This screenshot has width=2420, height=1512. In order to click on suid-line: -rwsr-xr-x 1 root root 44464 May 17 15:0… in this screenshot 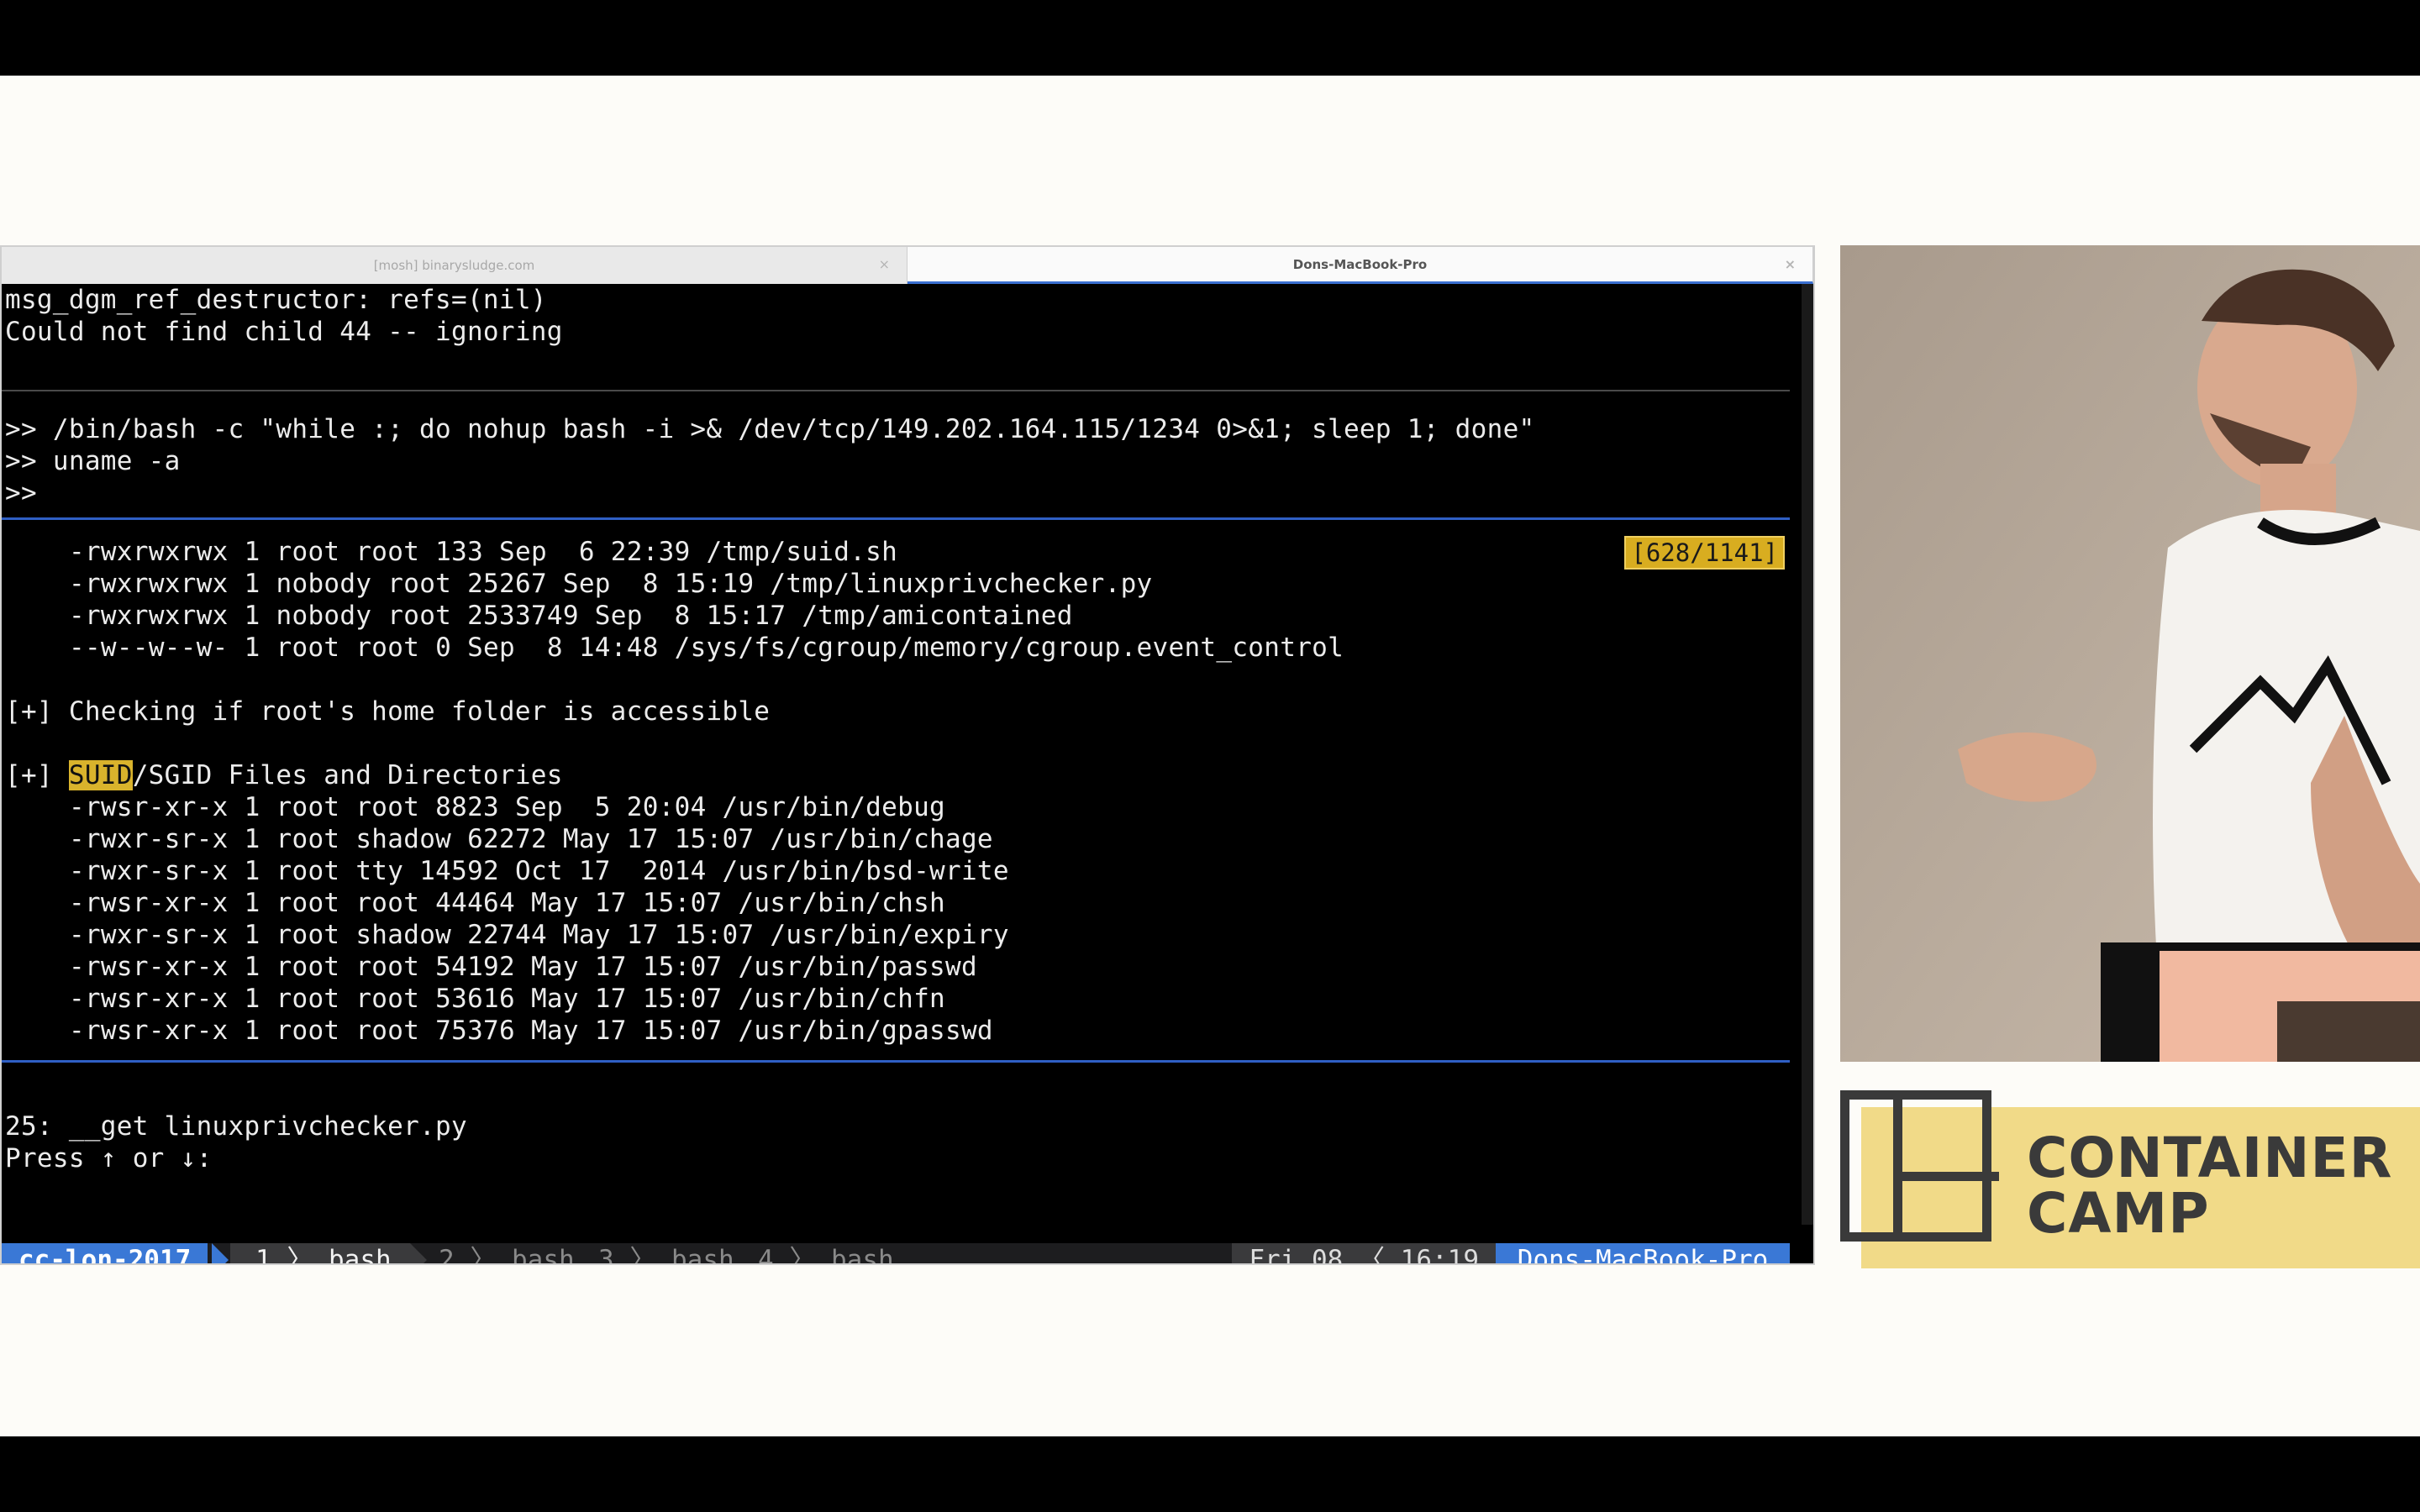, I will do `click(507, 903)`.